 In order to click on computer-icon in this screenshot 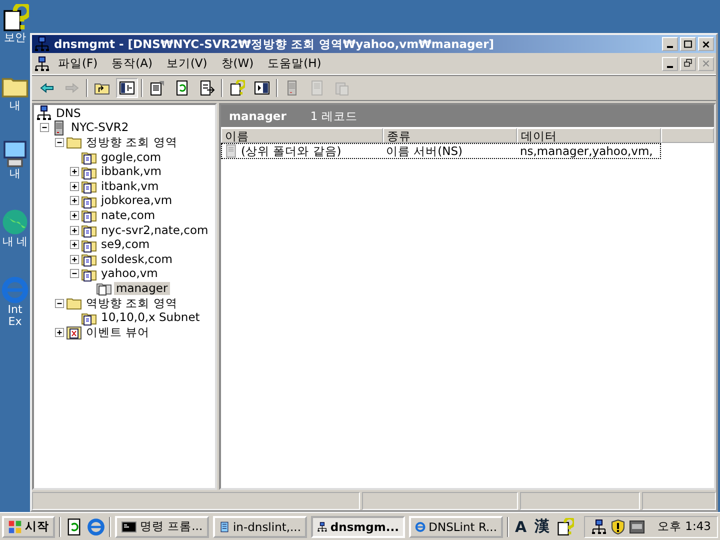, I will do `click(15, 154)`.